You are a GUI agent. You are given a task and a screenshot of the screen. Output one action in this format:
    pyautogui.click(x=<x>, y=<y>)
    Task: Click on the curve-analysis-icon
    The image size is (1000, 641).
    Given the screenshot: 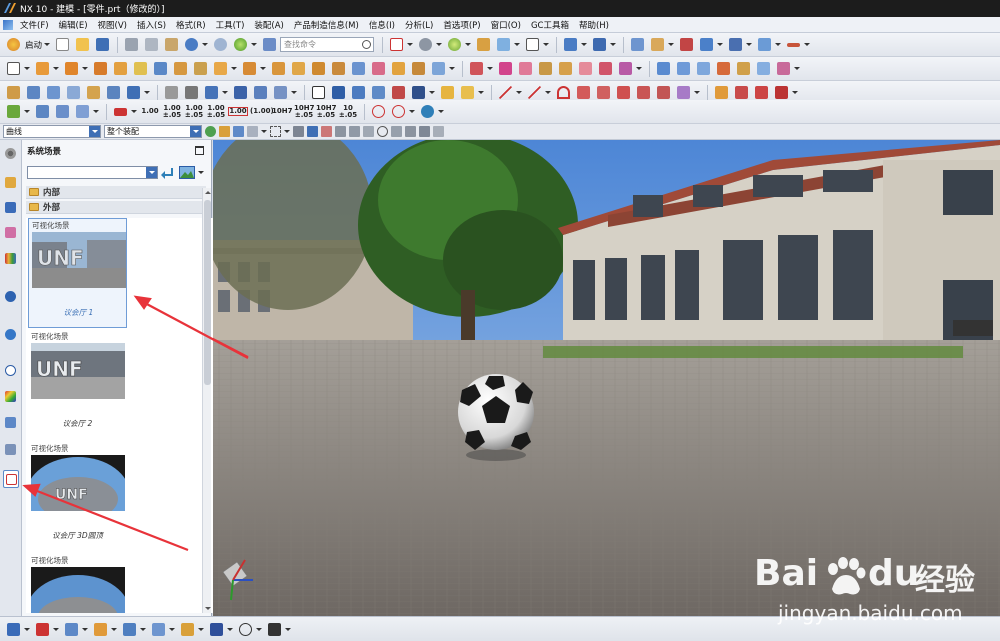 What is the action you would take?
    pyautogui.click(x=721, y=93)
    